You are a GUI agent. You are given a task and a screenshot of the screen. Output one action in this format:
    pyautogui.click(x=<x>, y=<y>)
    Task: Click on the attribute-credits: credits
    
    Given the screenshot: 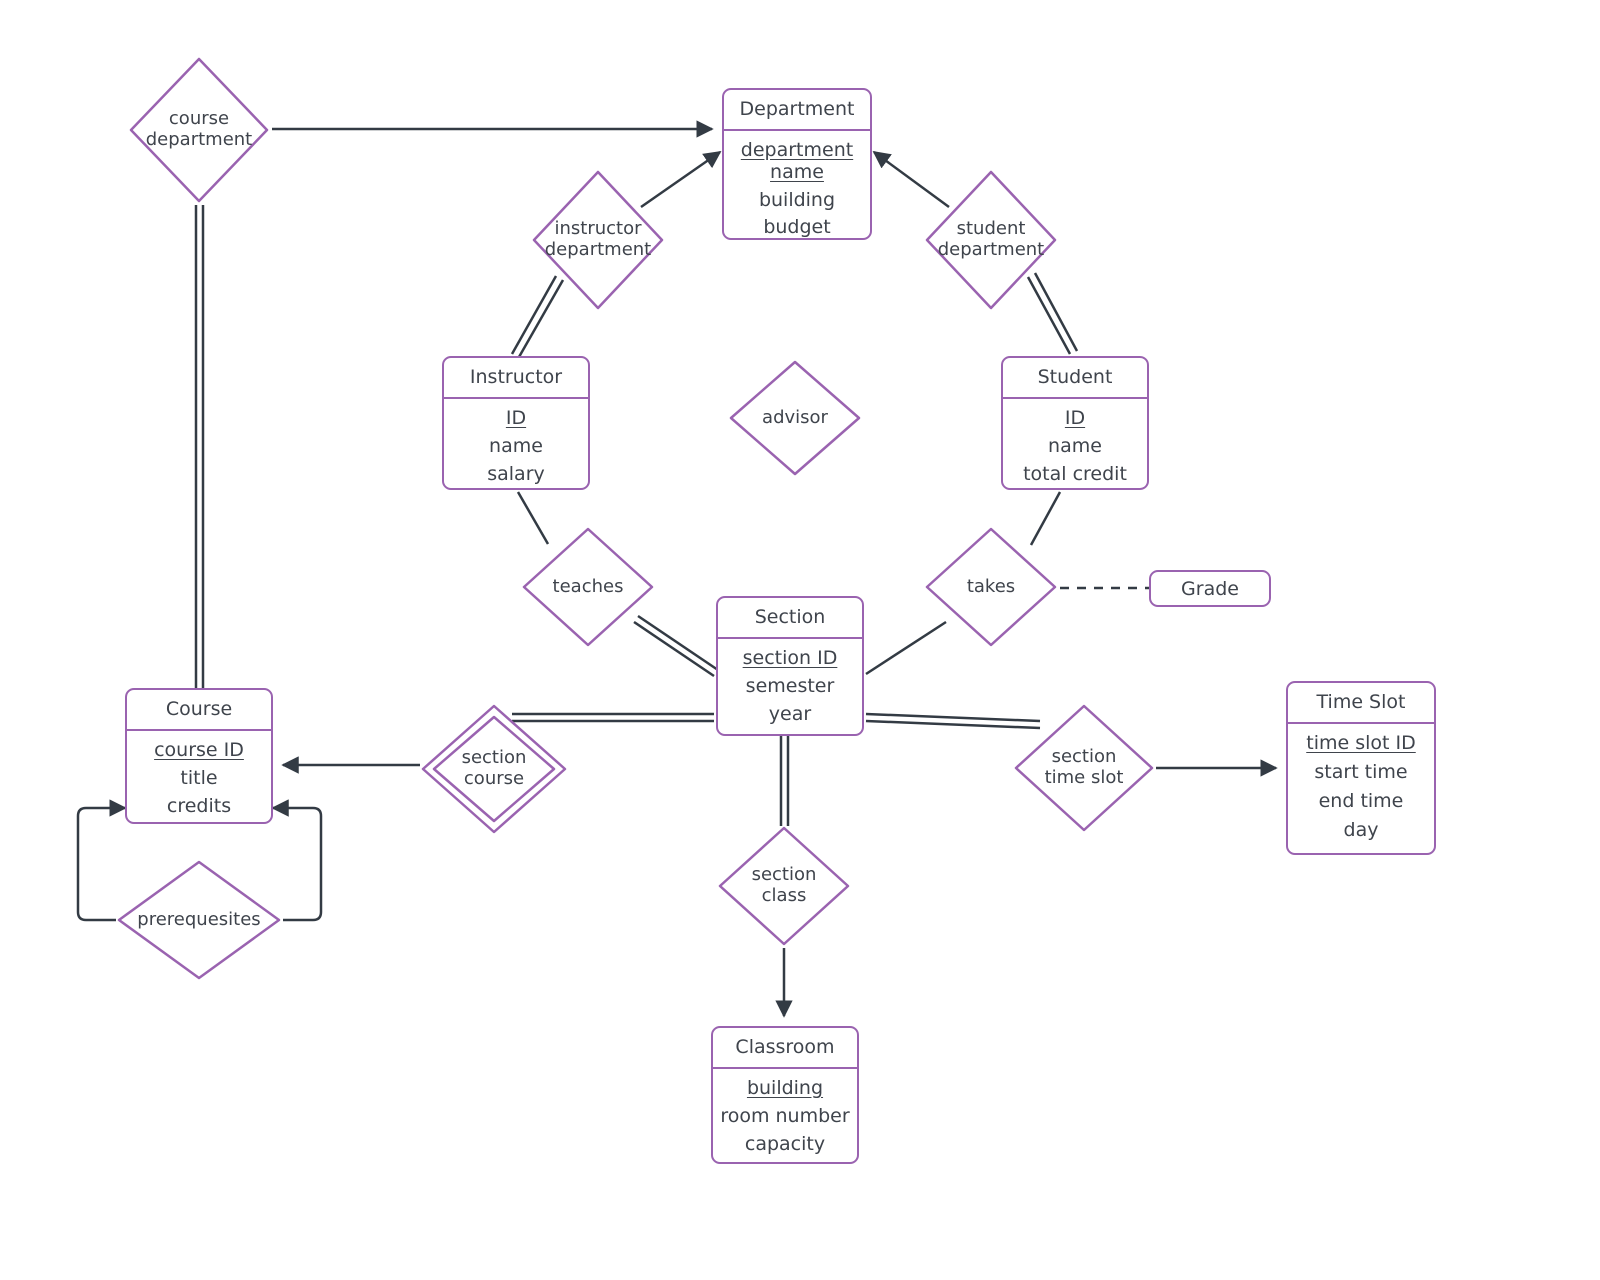 What is the action you would take?
    pyautogui.click(x=199, y=805)
    